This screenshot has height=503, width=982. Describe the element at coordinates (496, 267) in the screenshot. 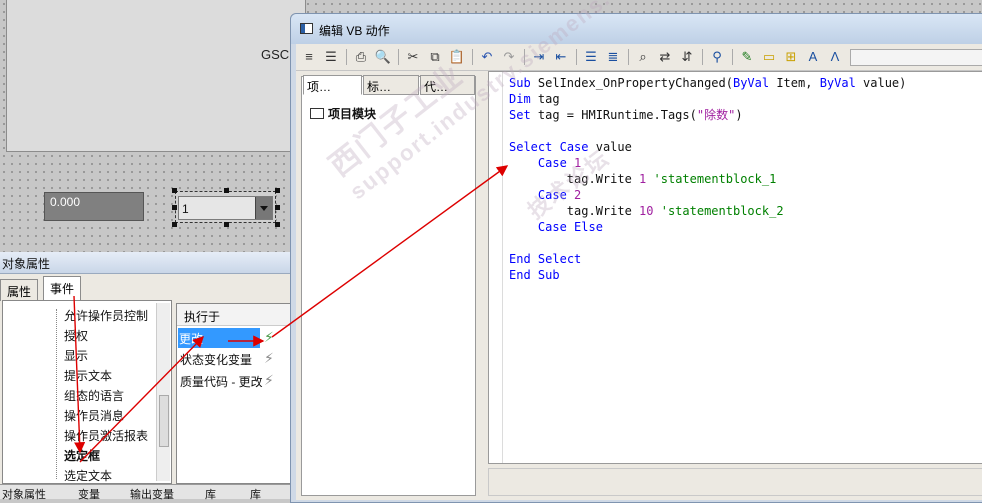

I see `code-gutter` at that location.